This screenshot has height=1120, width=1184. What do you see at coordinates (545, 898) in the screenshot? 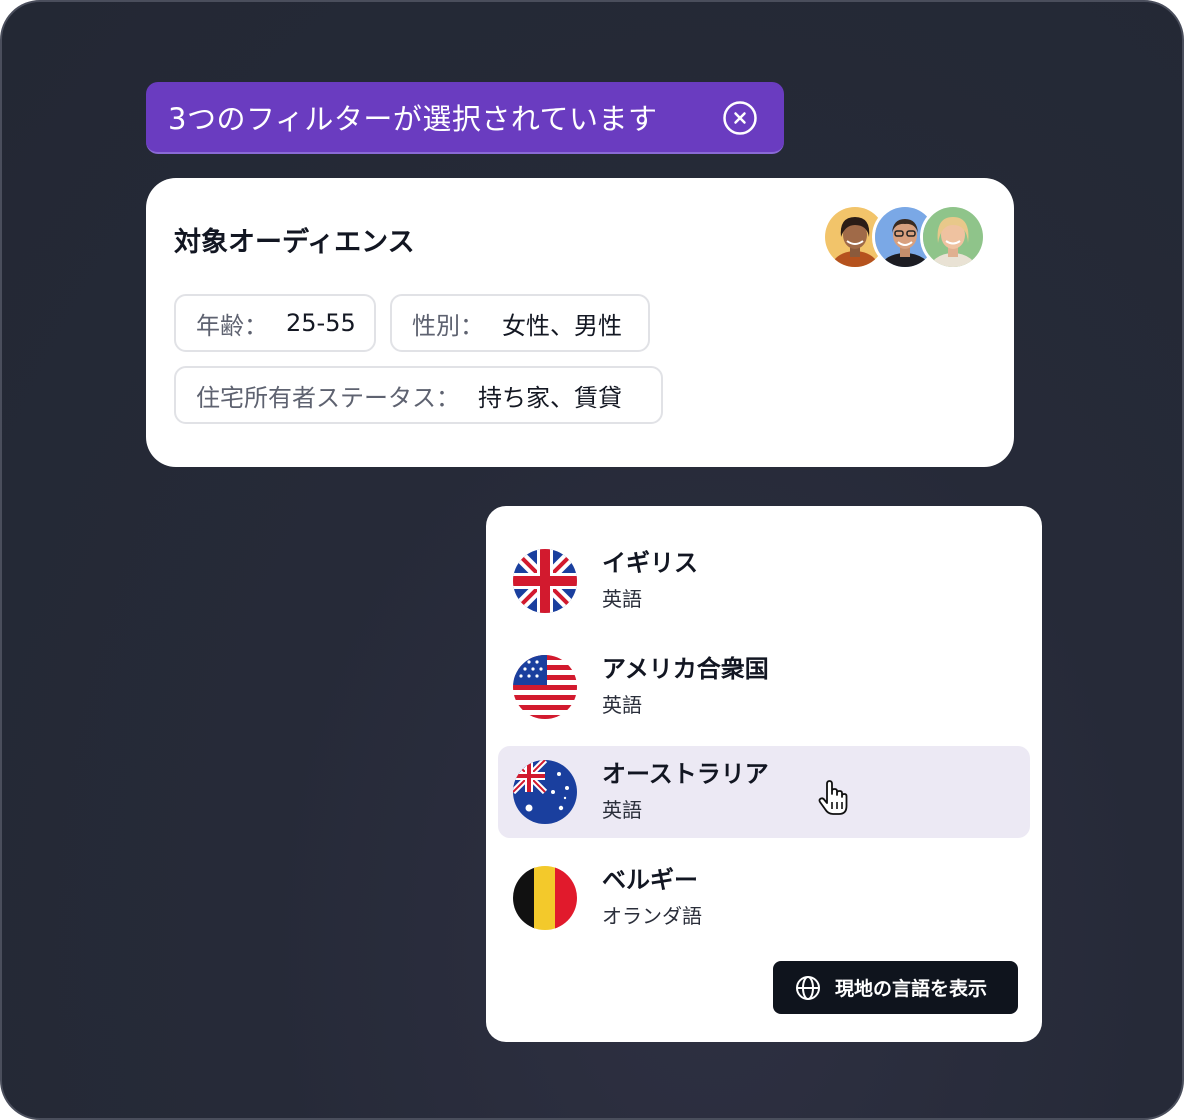
I see `belgium-flag-icon` at bounding box center [545, 898].